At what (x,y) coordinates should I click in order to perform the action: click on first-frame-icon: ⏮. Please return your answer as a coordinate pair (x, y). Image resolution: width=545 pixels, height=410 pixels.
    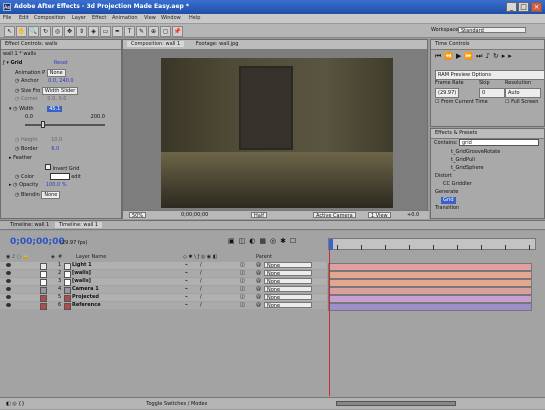
    Looking at the image, I should click on (439, 56).